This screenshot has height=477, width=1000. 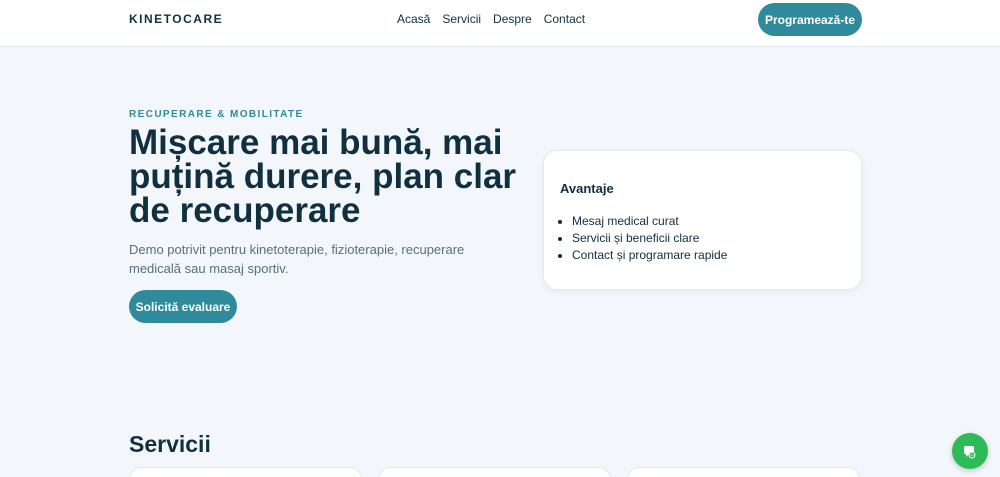 I want to click on list-item: Contact și programare rapide, so click(x=649, y=255).